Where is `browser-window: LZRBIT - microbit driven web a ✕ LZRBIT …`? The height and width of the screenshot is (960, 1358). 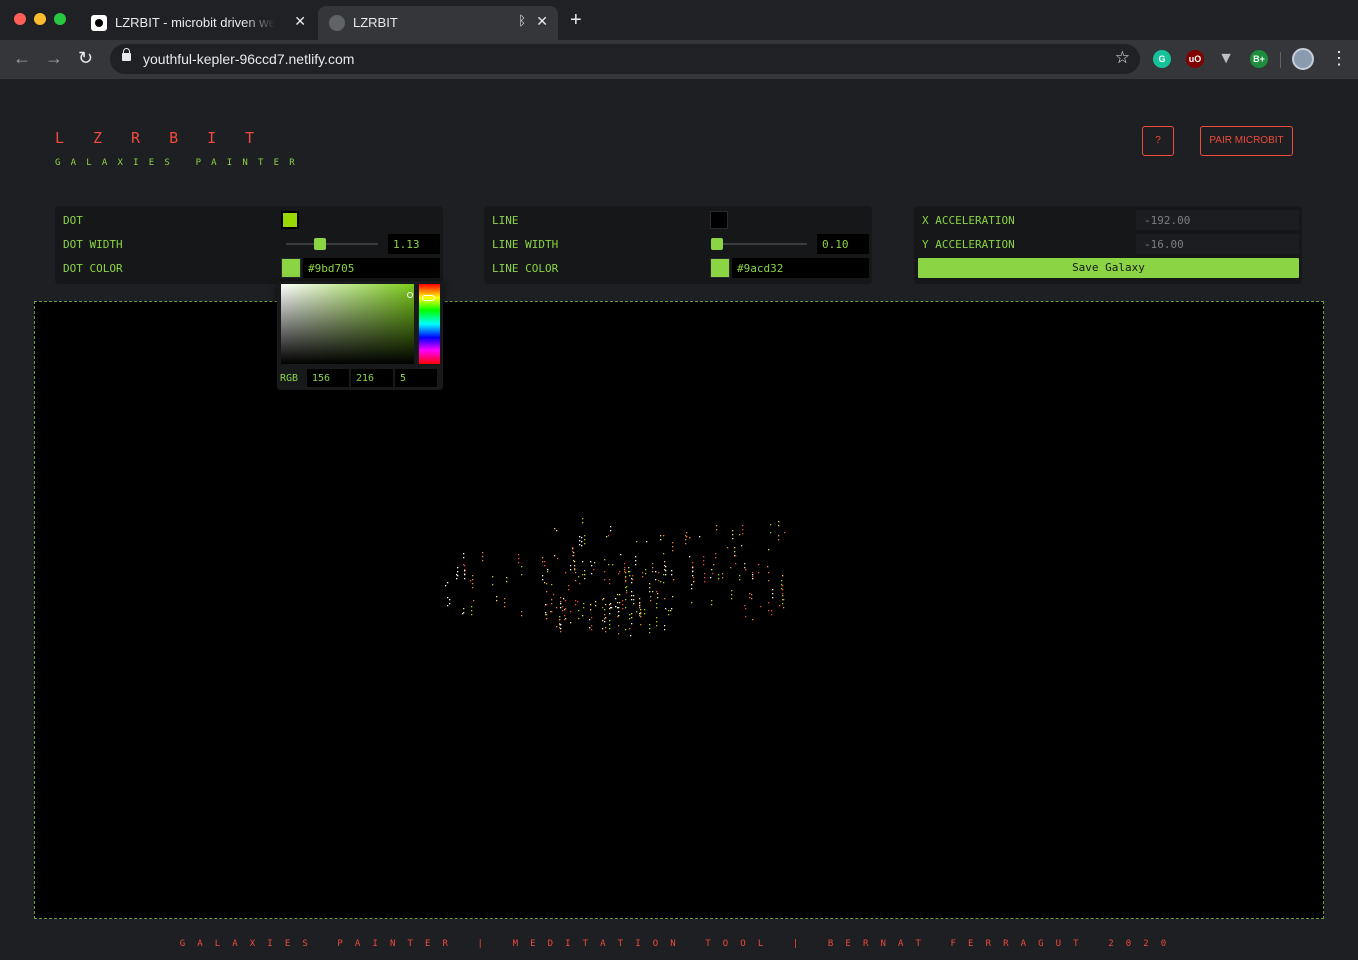
browser-window: LZRBIT - microbit driven web a ✕ LZRBIT … is located at coordinates (679, 39).